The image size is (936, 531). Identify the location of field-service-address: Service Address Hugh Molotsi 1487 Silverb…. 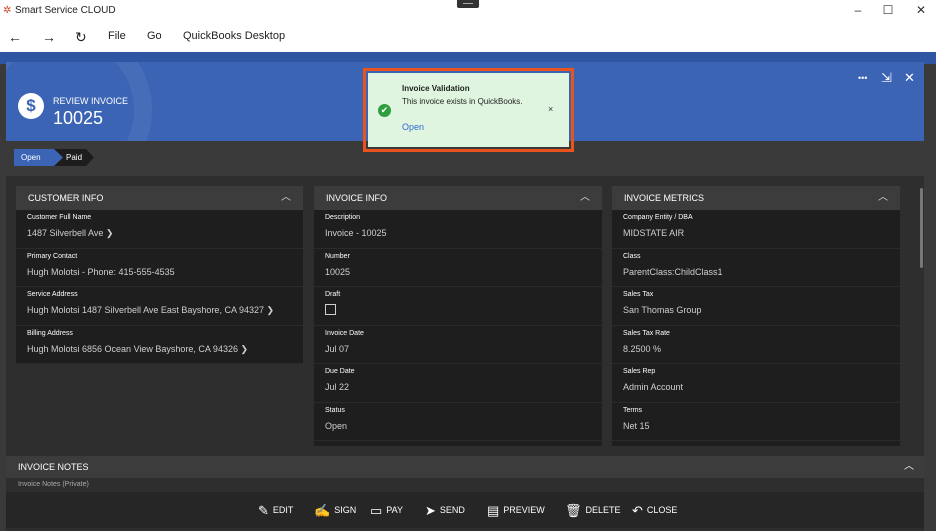
(159, 306).